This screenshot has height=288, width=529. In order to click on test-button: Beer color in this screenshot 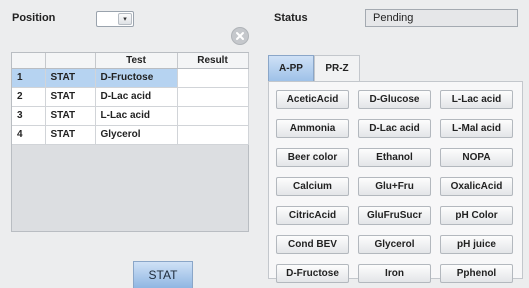, I will do `click(312, 157)`.